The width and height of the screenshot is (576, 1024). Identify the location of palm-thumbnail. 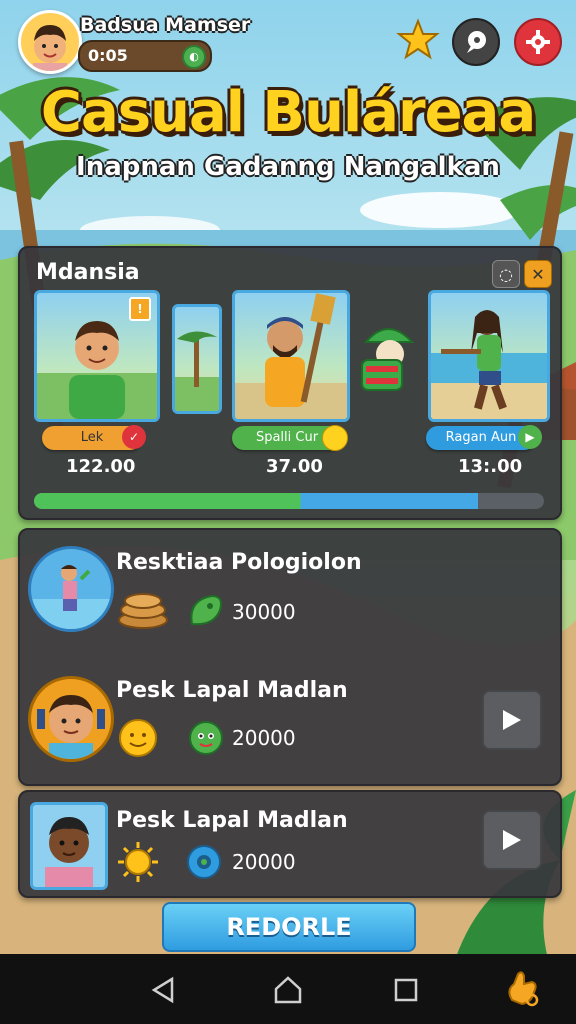
(197, 371).